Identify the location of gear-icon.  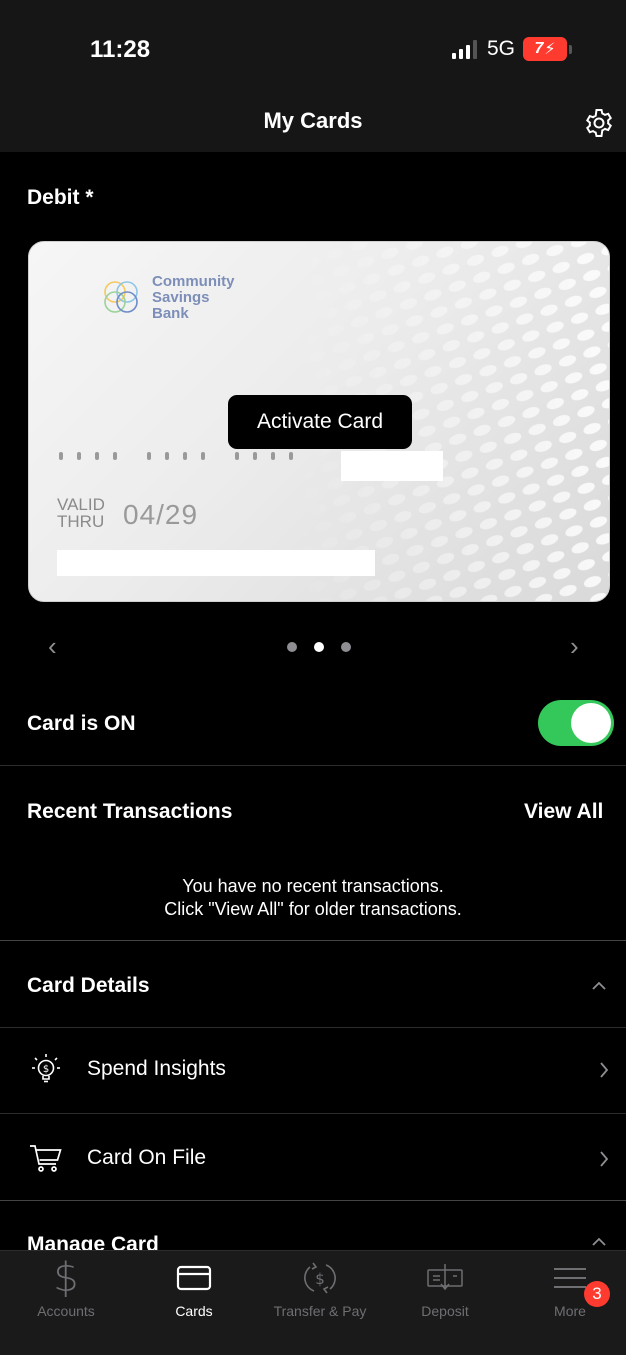
(599, 123).